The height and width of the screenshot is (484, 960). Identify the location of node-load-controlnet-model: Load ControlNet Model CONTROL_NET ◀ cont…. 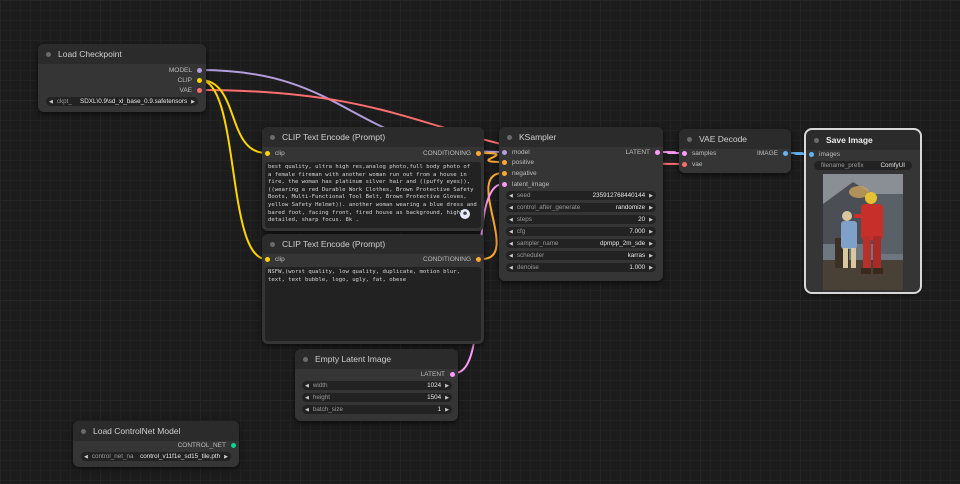
(156, 444).